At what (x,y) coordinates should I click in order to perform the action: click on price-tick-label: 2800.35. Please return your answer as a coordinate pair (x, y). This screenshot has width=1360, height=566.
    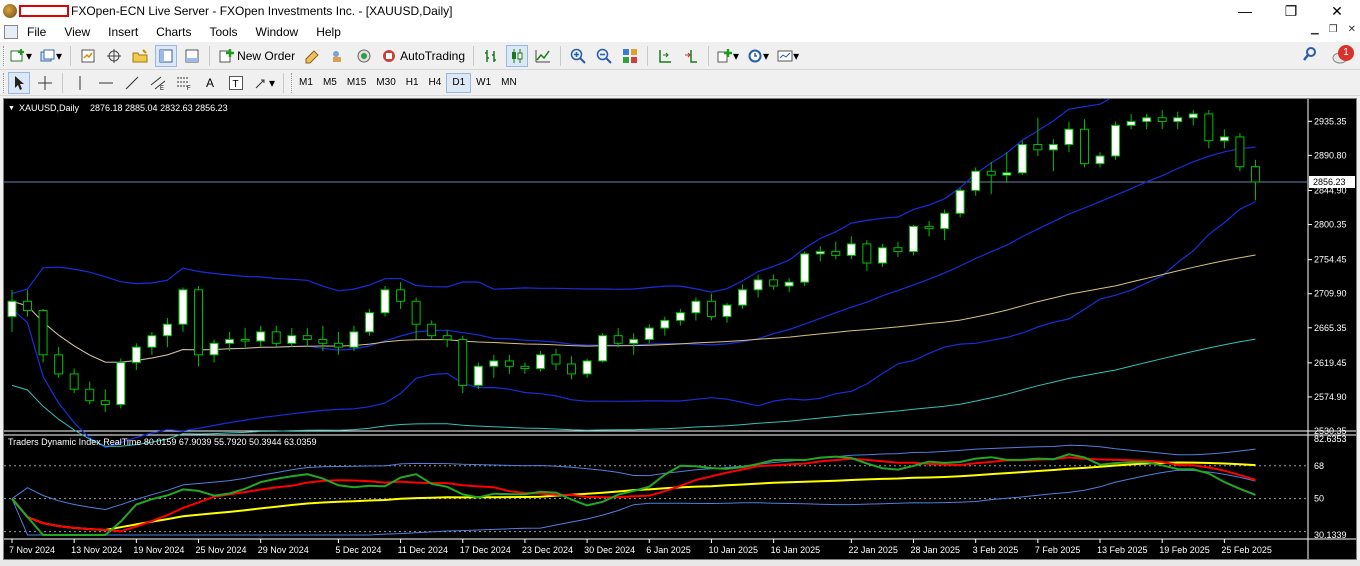
    Looking at the image, I should click on (1330, 225).